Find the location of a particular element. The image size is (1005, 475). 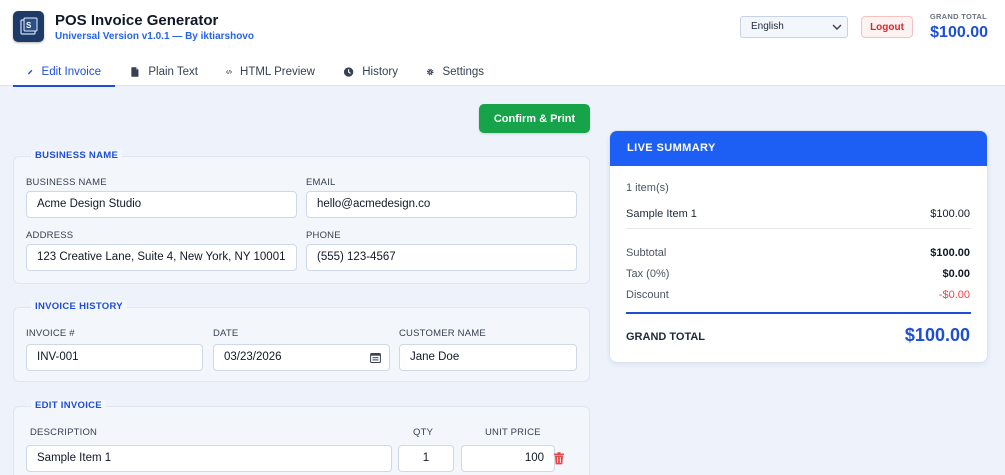

invoice-section-title: INVOICE HISTORY is located at coordinates (79, 306).